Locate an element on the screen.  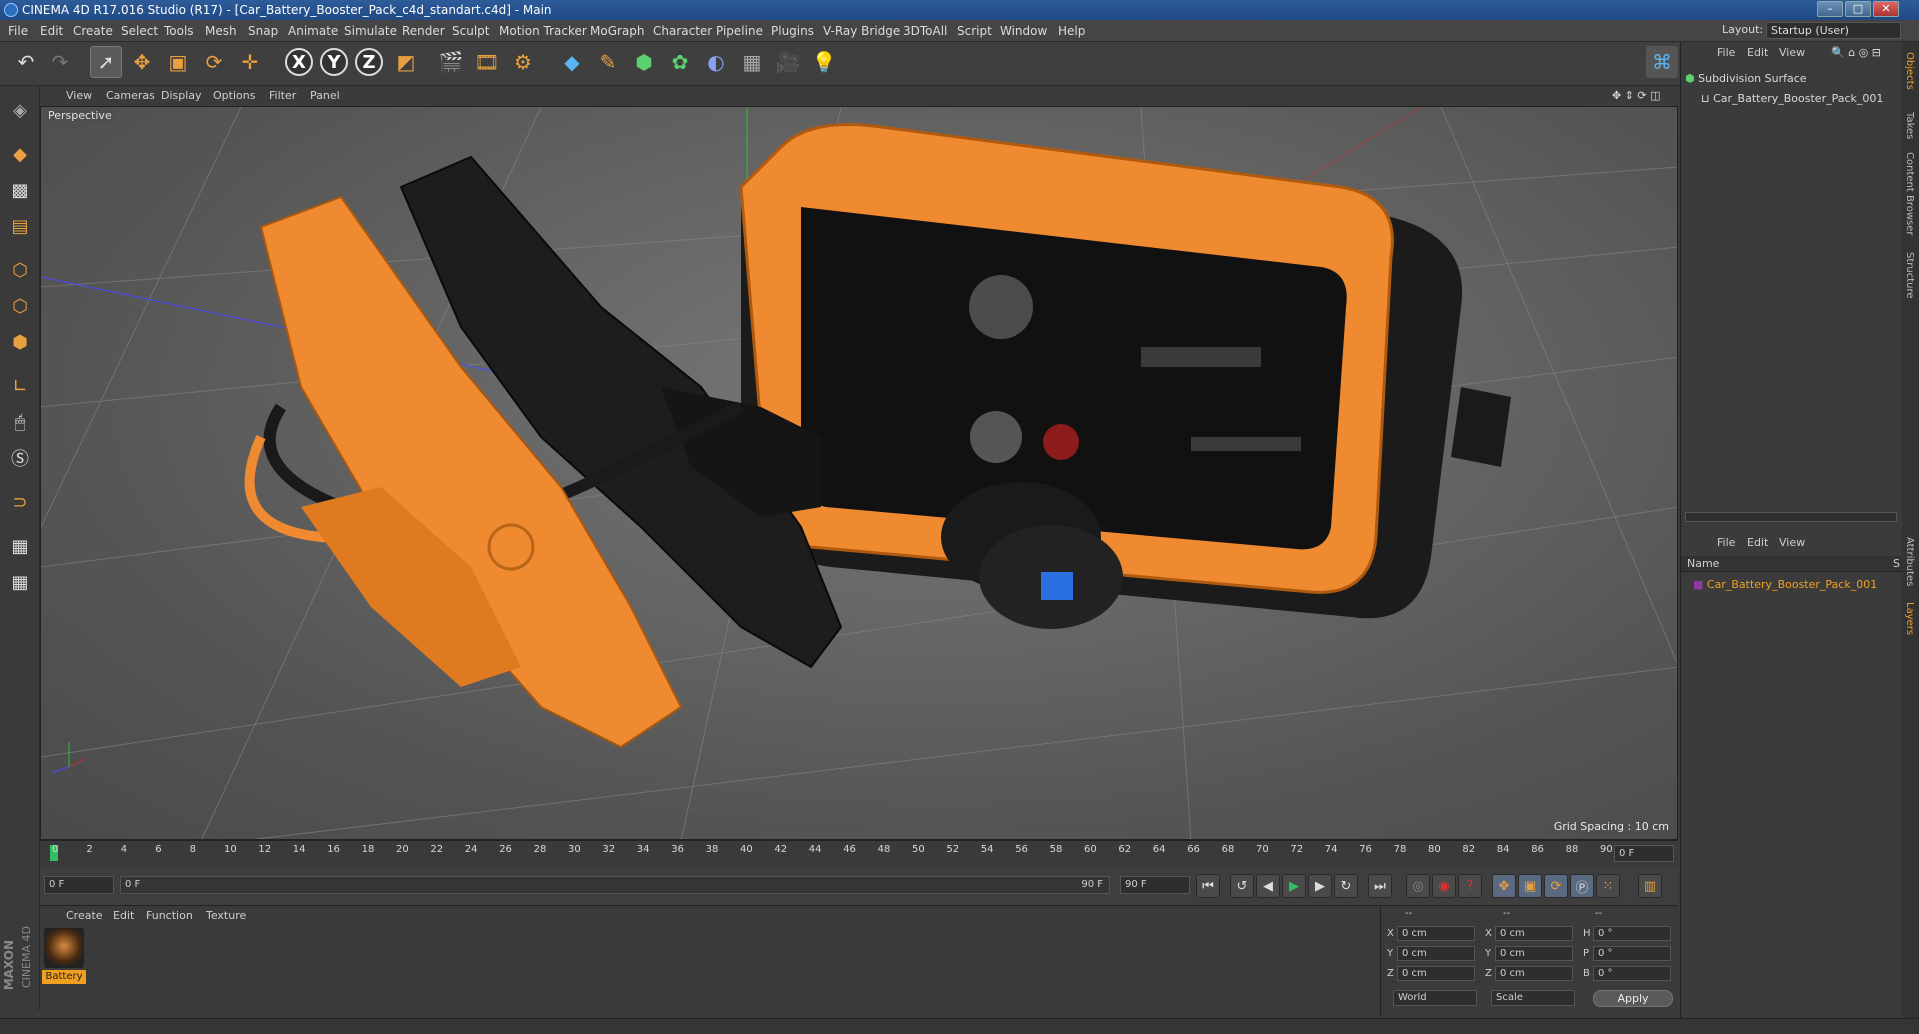
position-y-field: 0 cm is located at coordinates (1436, 953).